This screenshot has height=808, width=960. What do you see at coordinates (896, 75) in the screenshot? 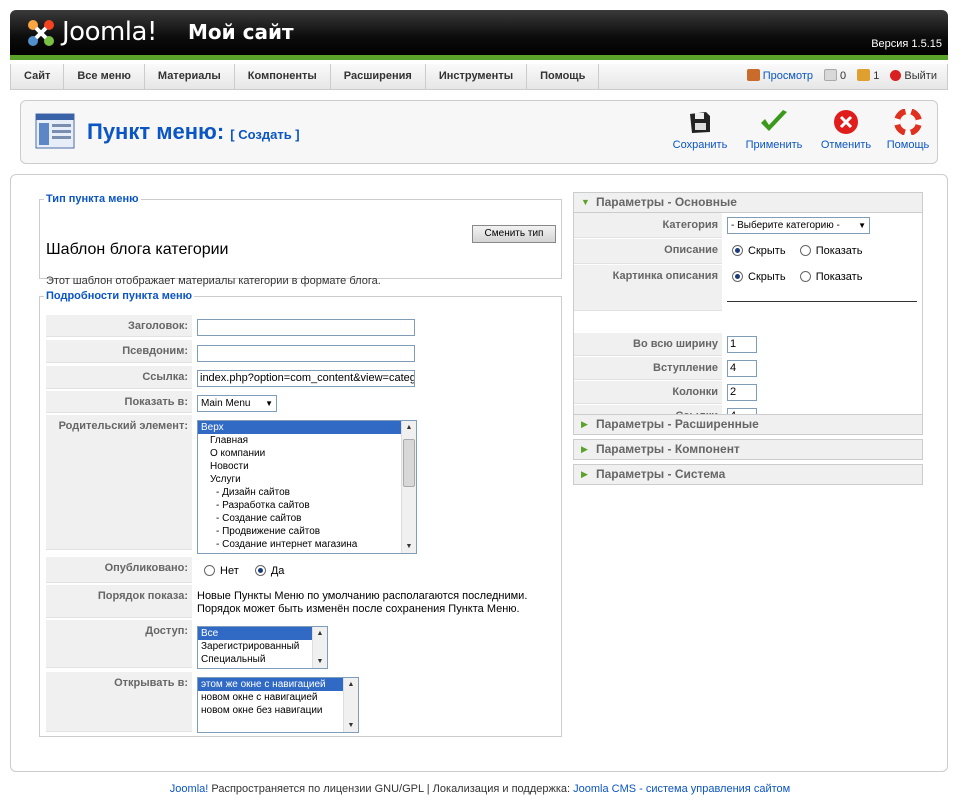
I see `logout-icon` at bounding box center [896, 75].